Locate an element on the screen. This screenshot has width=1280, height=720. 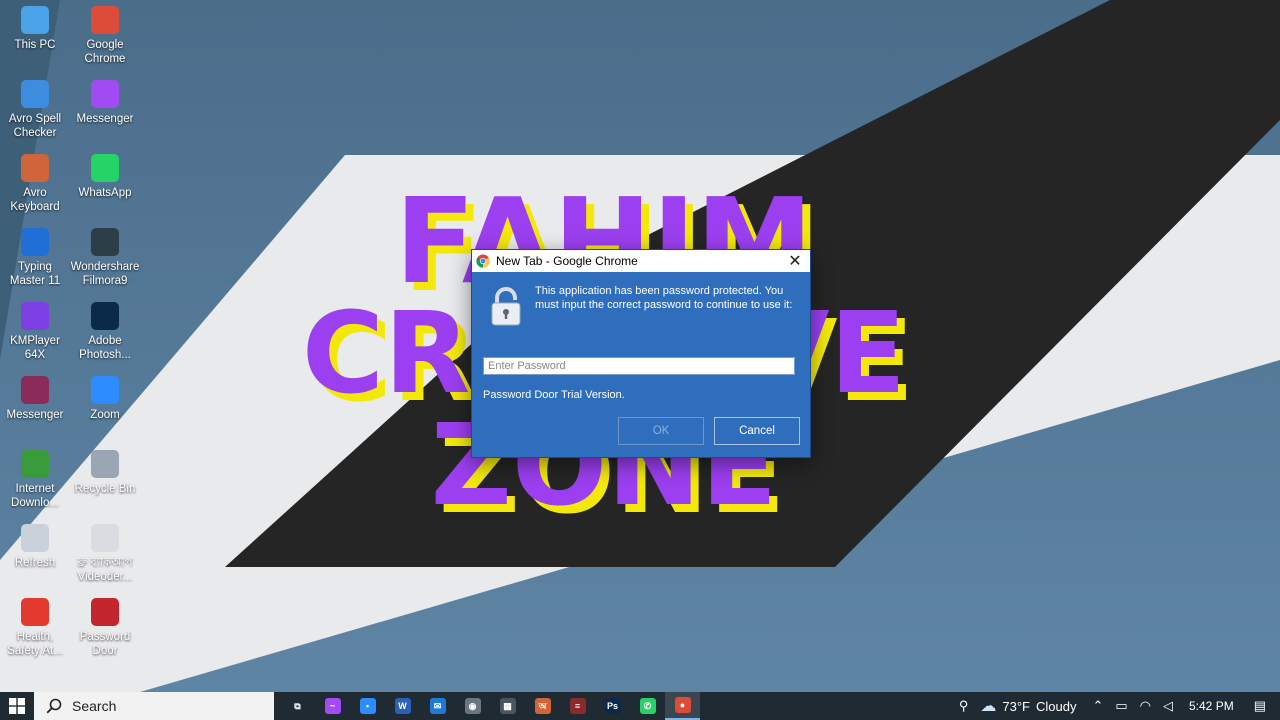
avro-icon: অ is located at coordinates (542, 706).